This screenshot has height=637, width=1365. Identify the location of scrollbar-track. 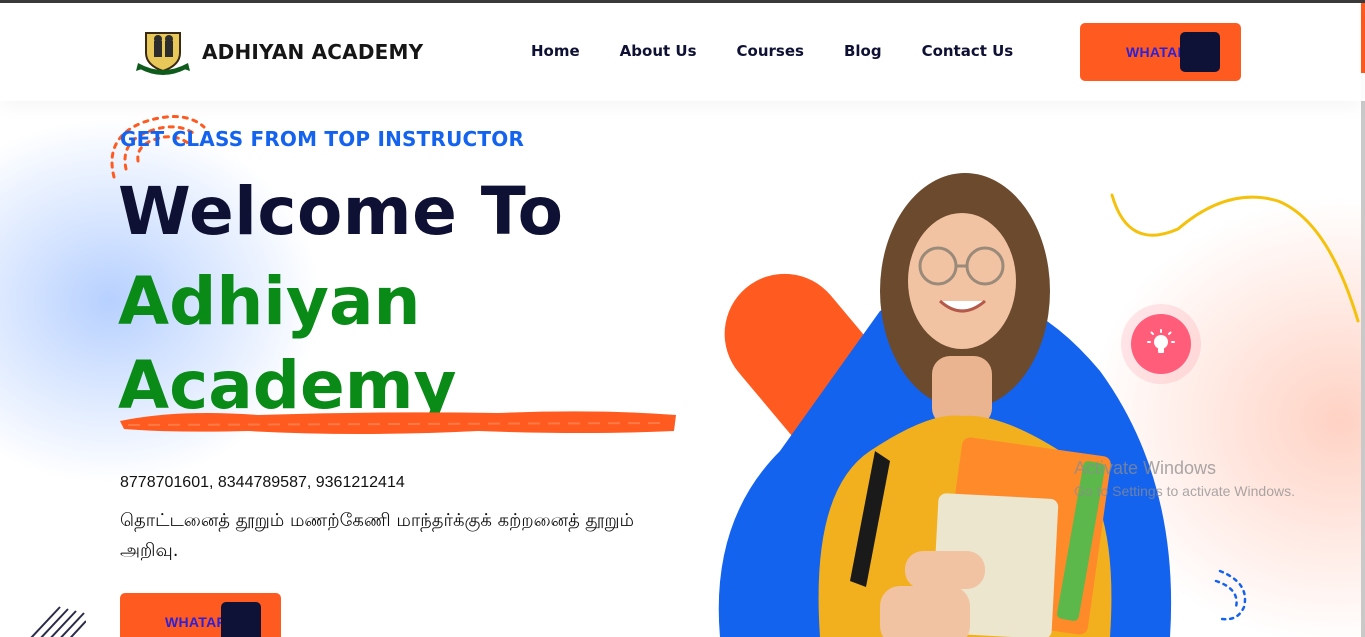
(1363, 369).